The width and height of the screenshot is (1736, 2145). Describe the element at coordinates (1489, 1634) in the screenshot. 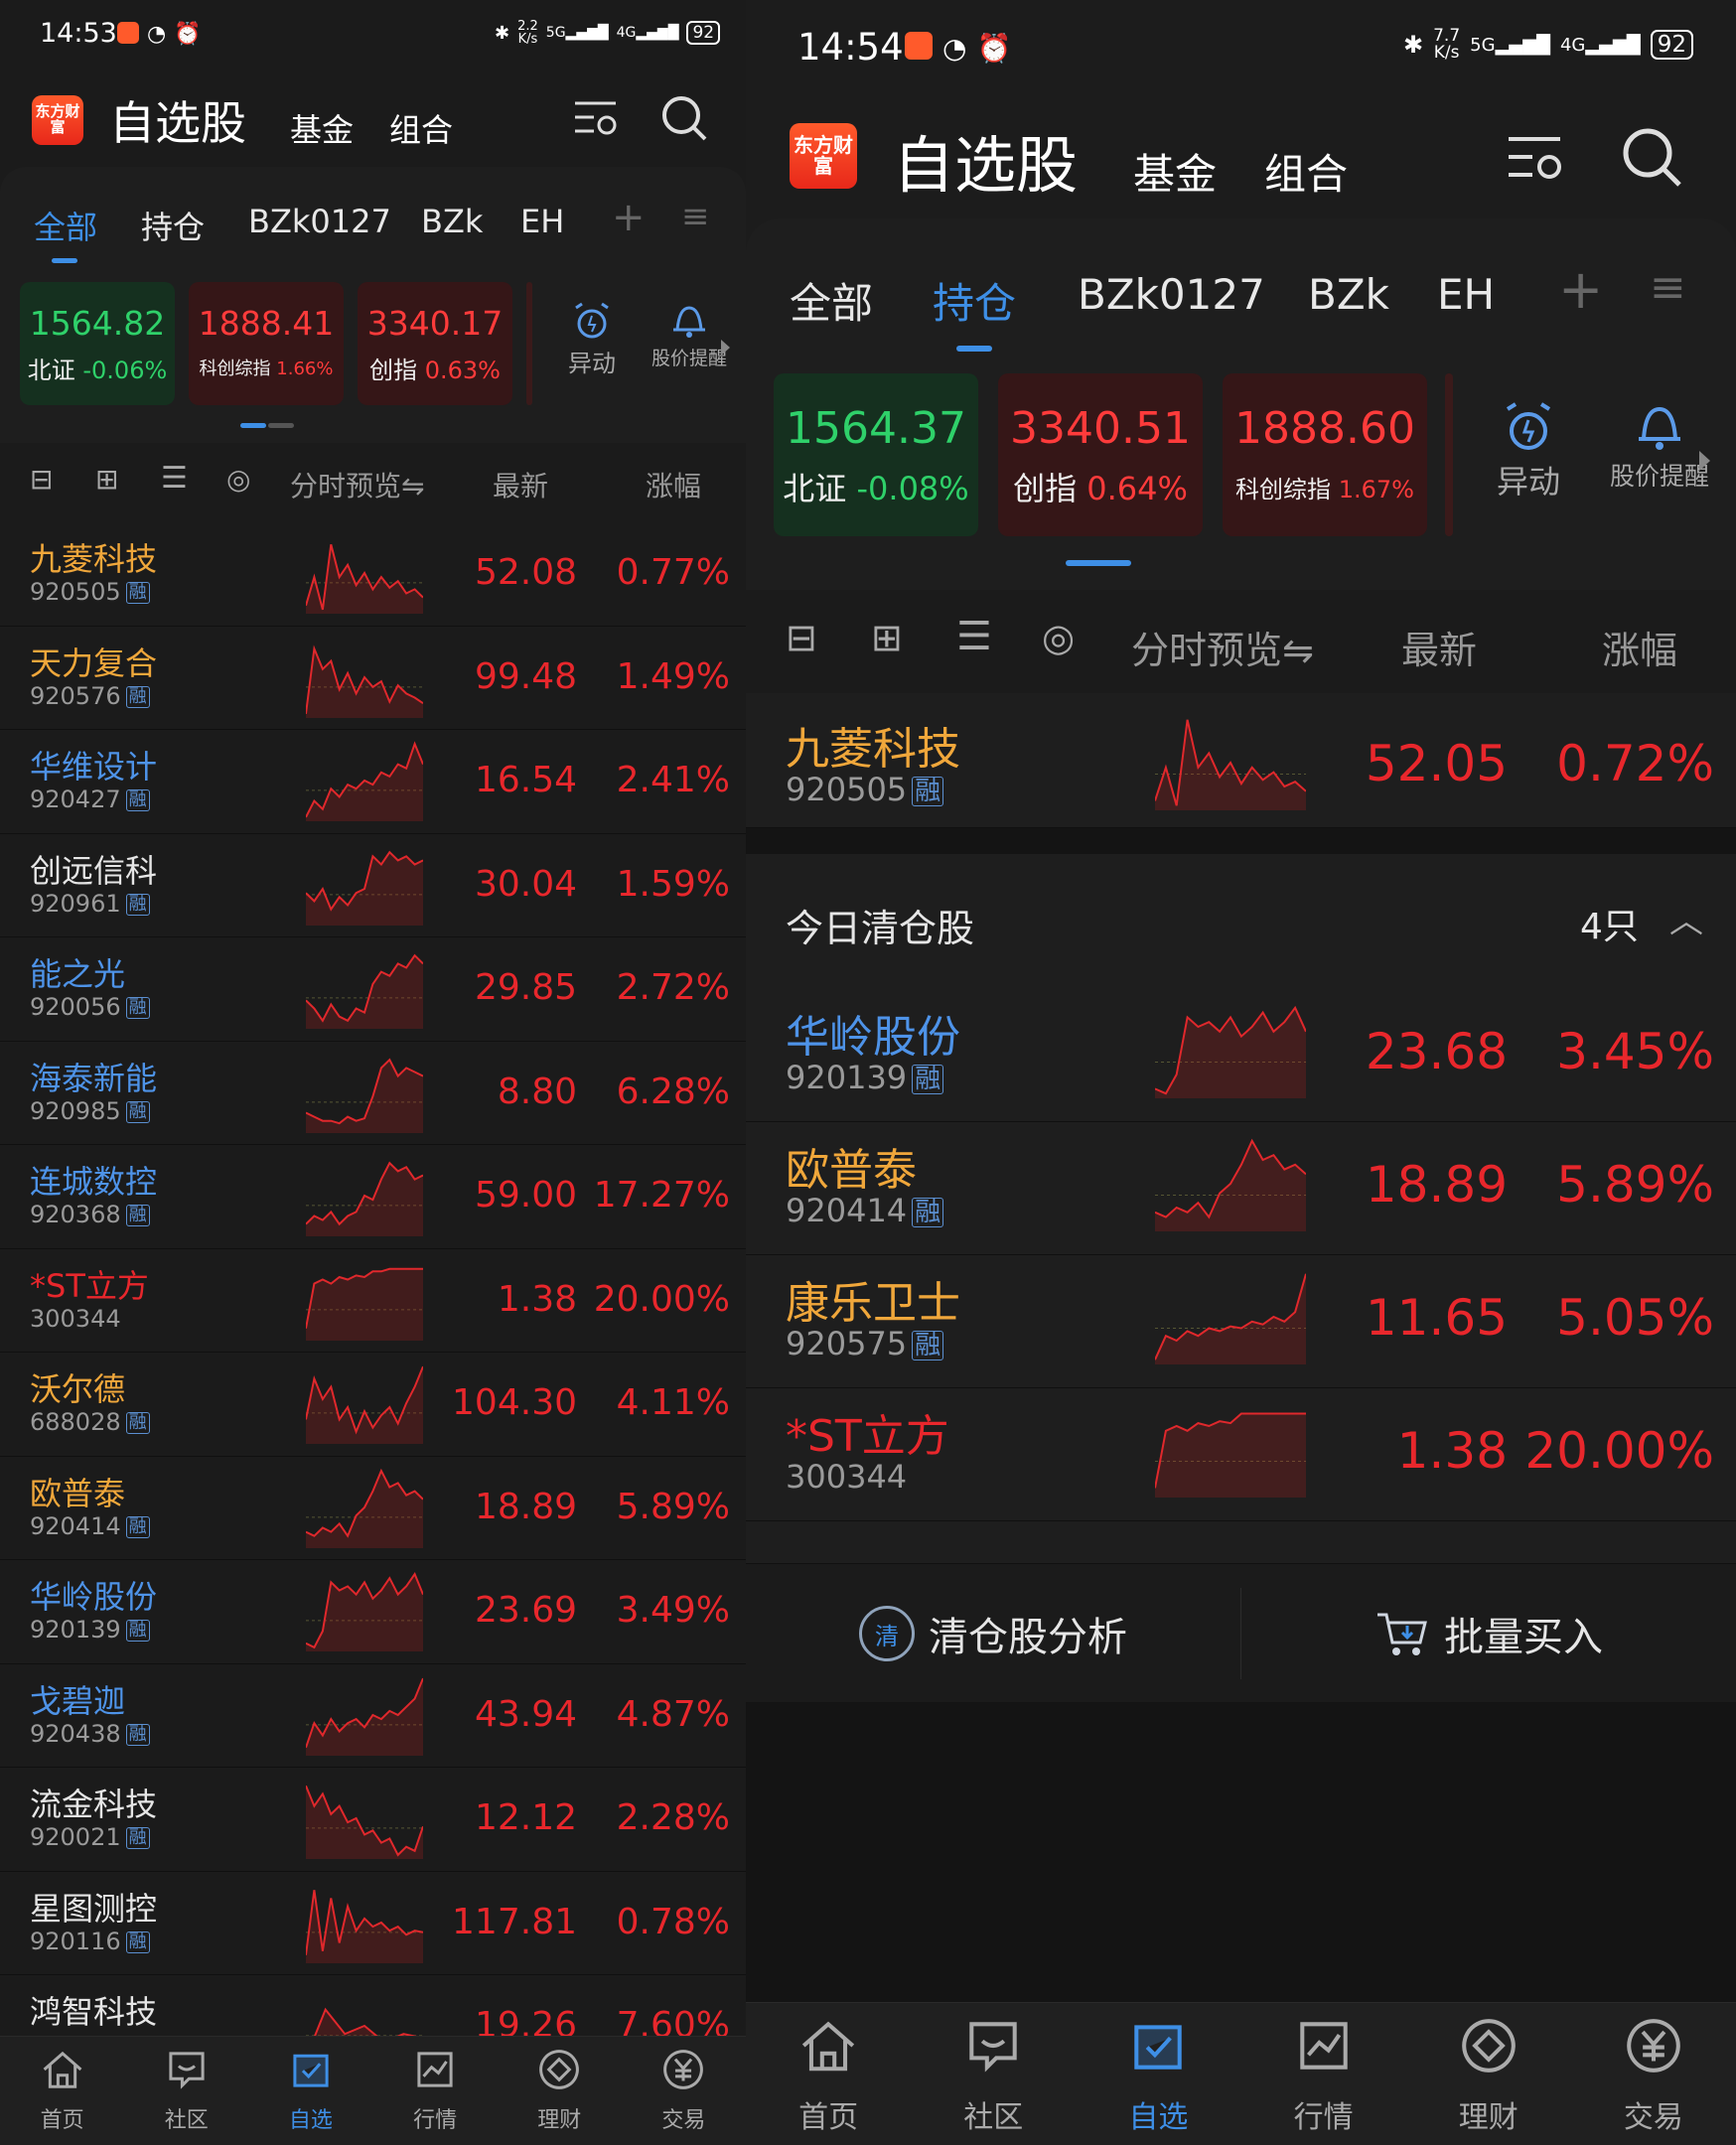

I see `batch-buy-button: 批量买入` at that location.